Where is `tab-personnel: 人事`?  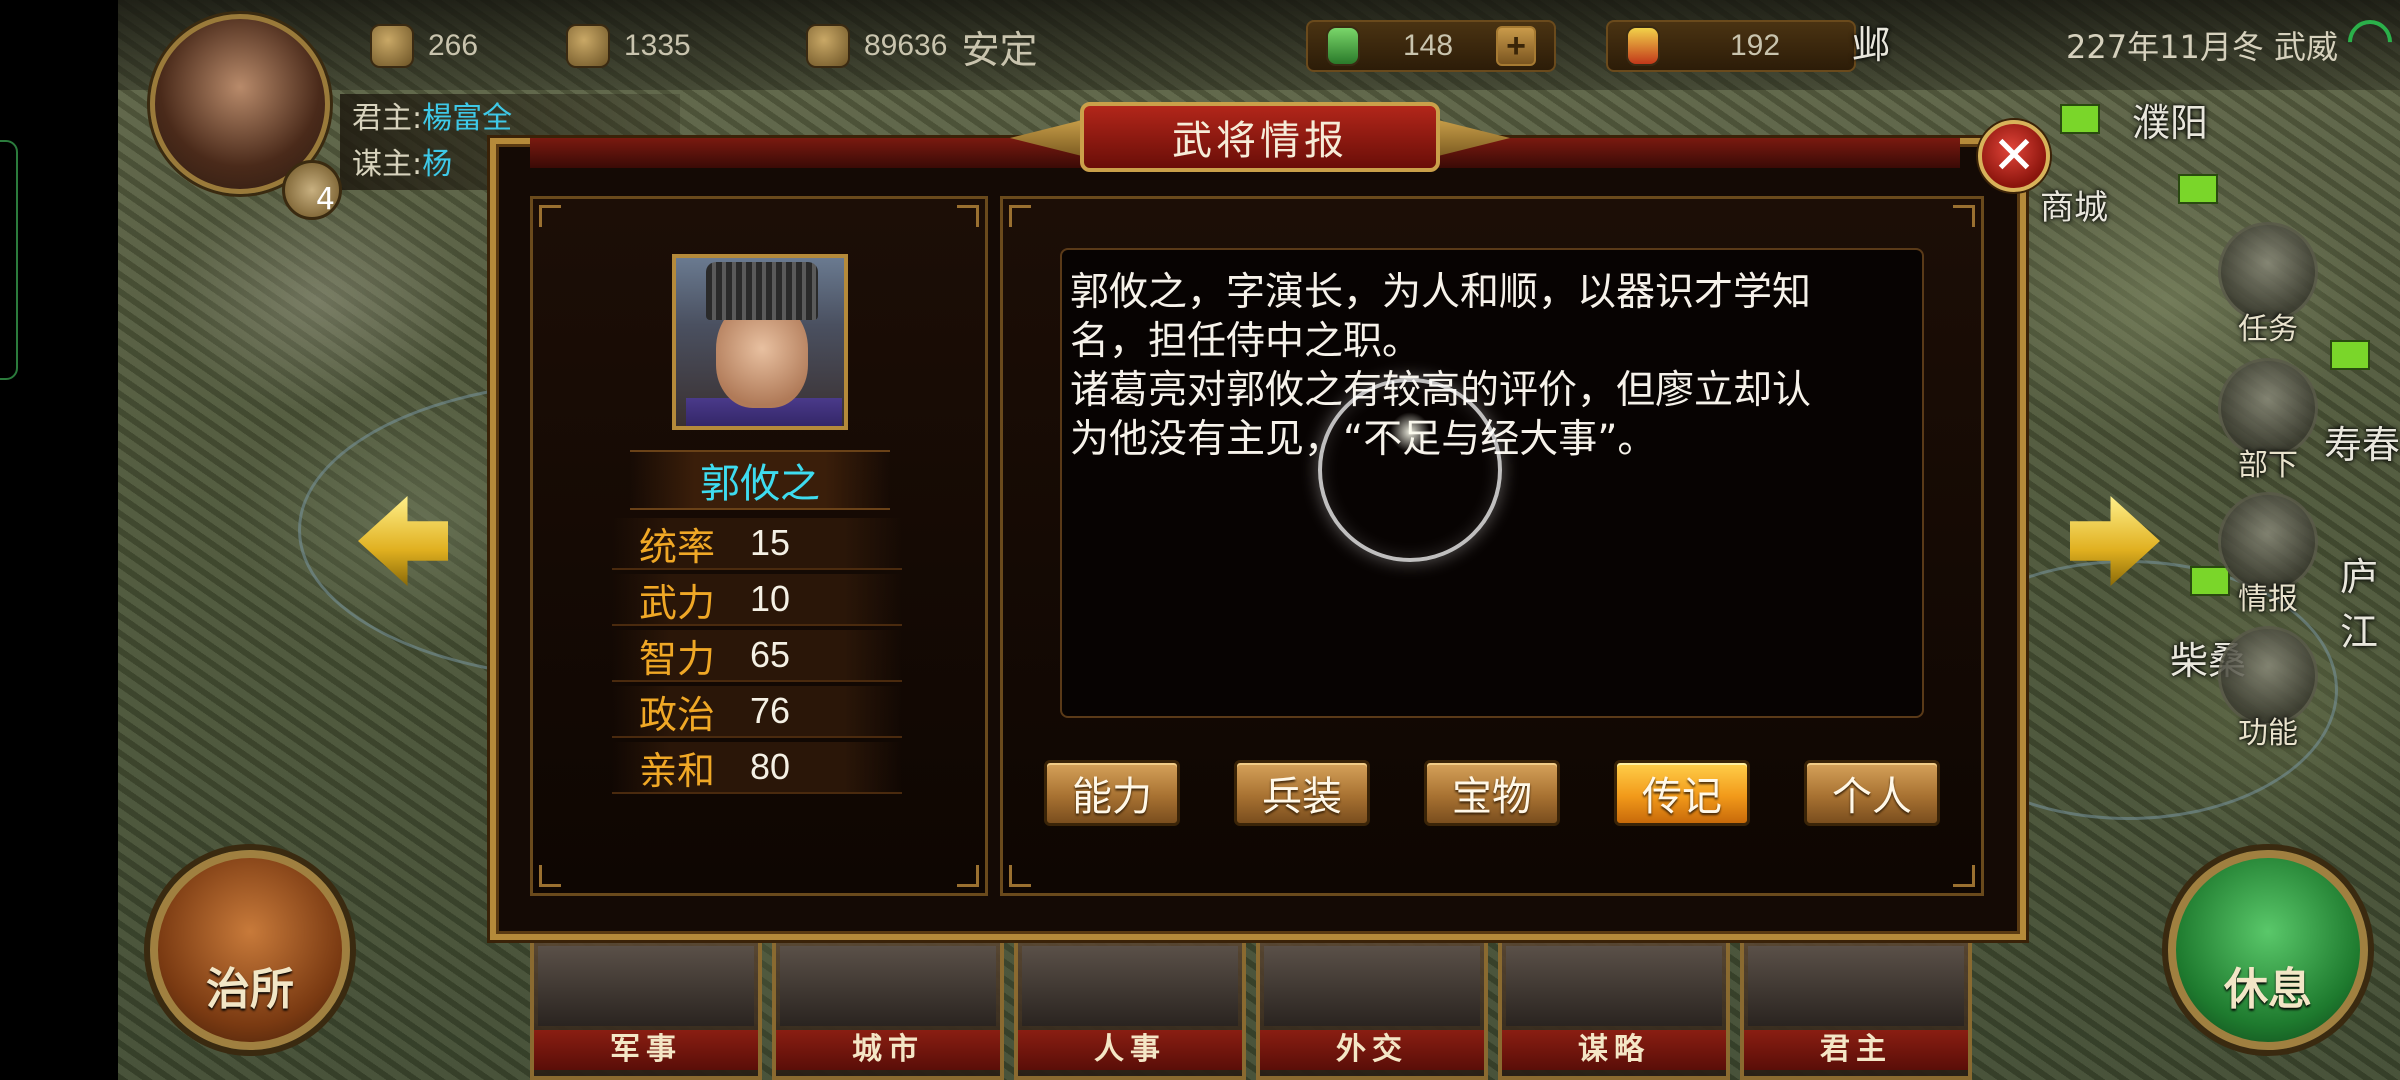
tab-personnel: 人事 is located at coordinates (1130, 1009).